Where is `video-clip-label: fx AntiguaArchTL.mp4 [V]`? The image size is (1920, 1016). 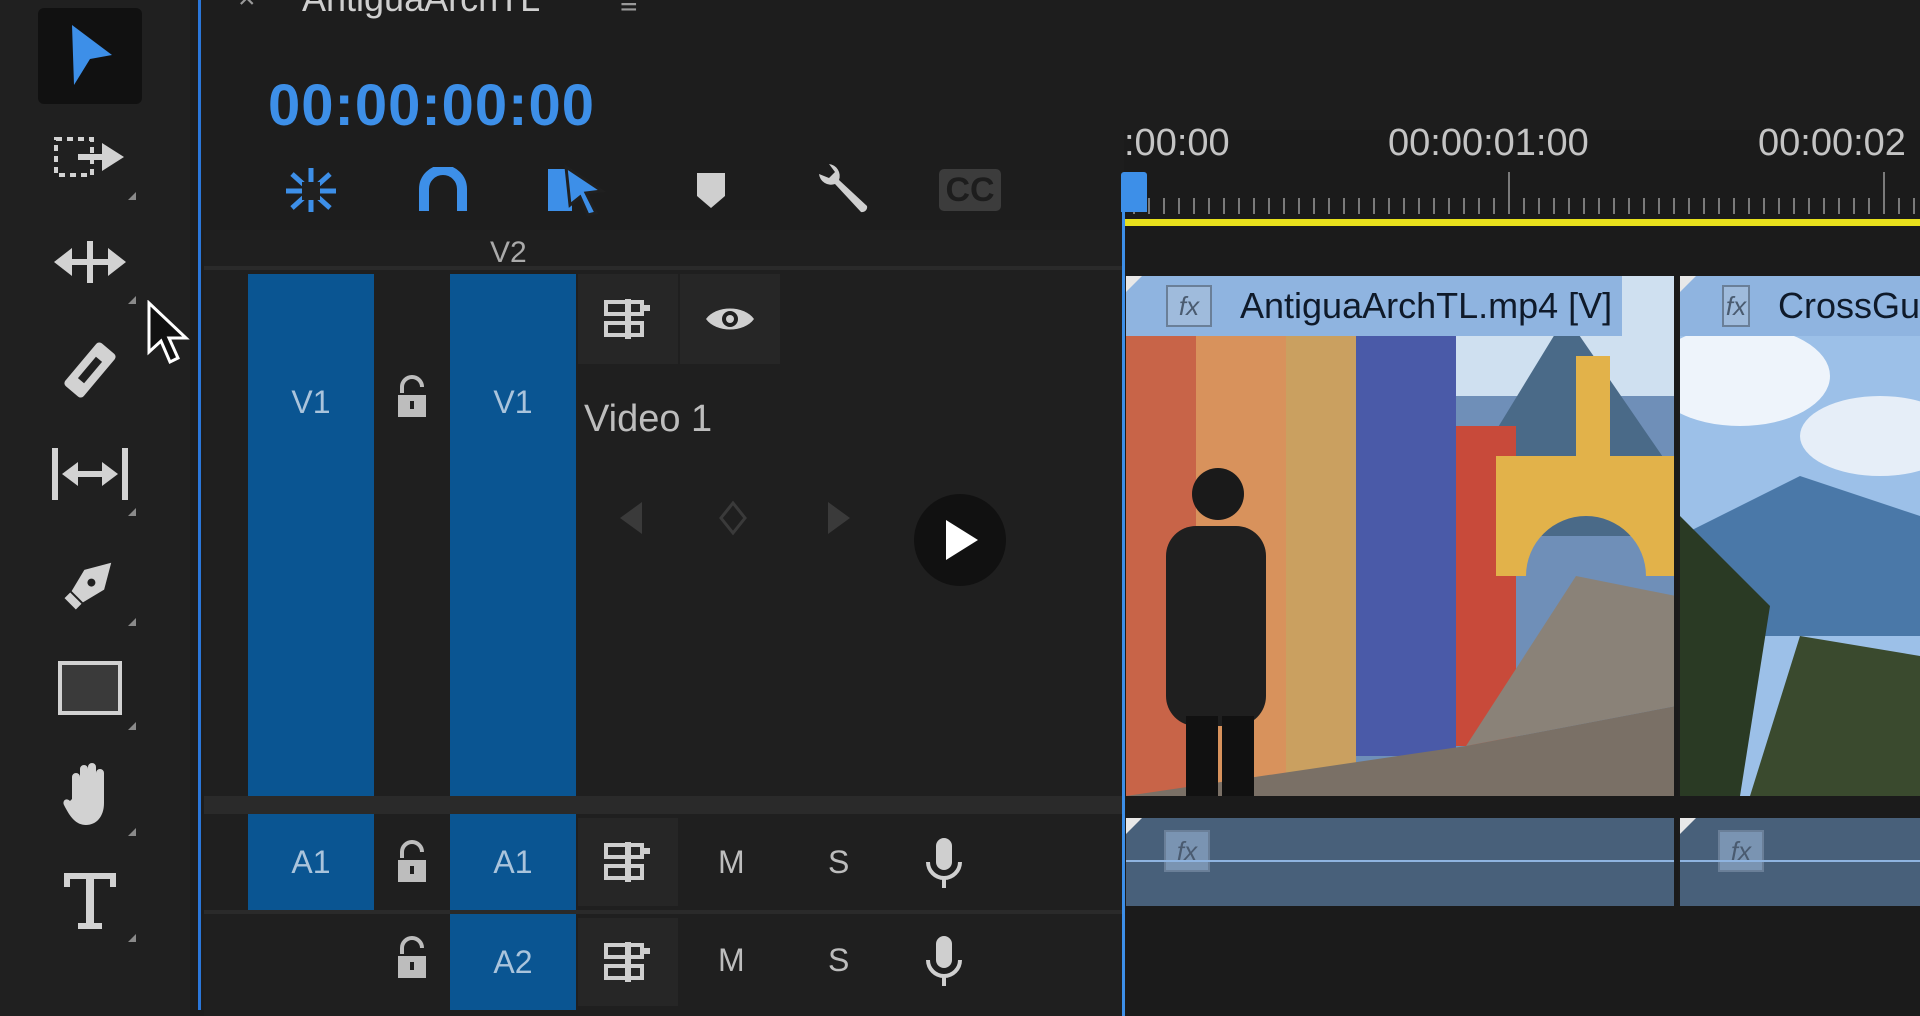 video-clip-label: fx AntiguaArchTL.mp4 [V] is located at coordinates (1374, 306).